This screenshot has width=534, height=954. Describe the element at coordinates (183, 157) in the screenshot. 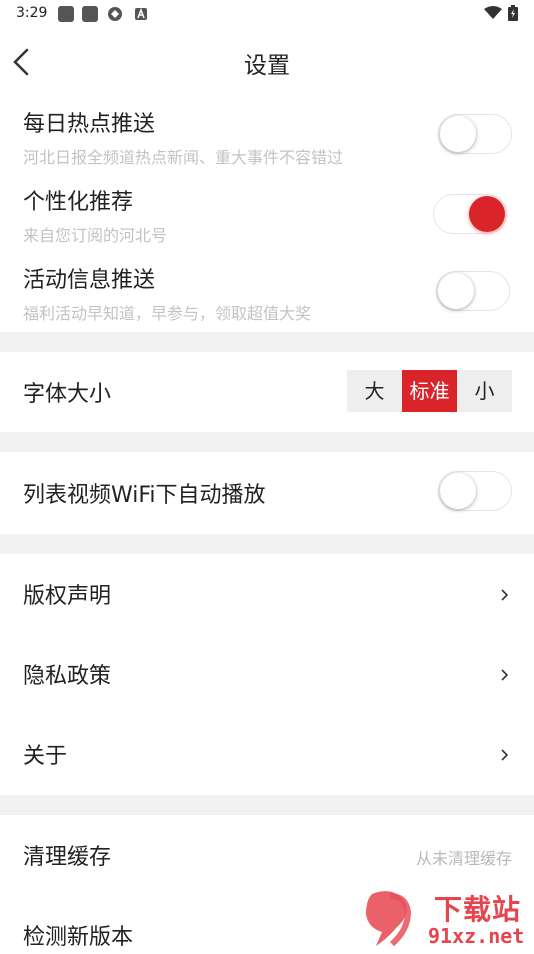

I see `setting-subtitle: 河北日报全频道热点新闻、重大事件不容错过` at that location.